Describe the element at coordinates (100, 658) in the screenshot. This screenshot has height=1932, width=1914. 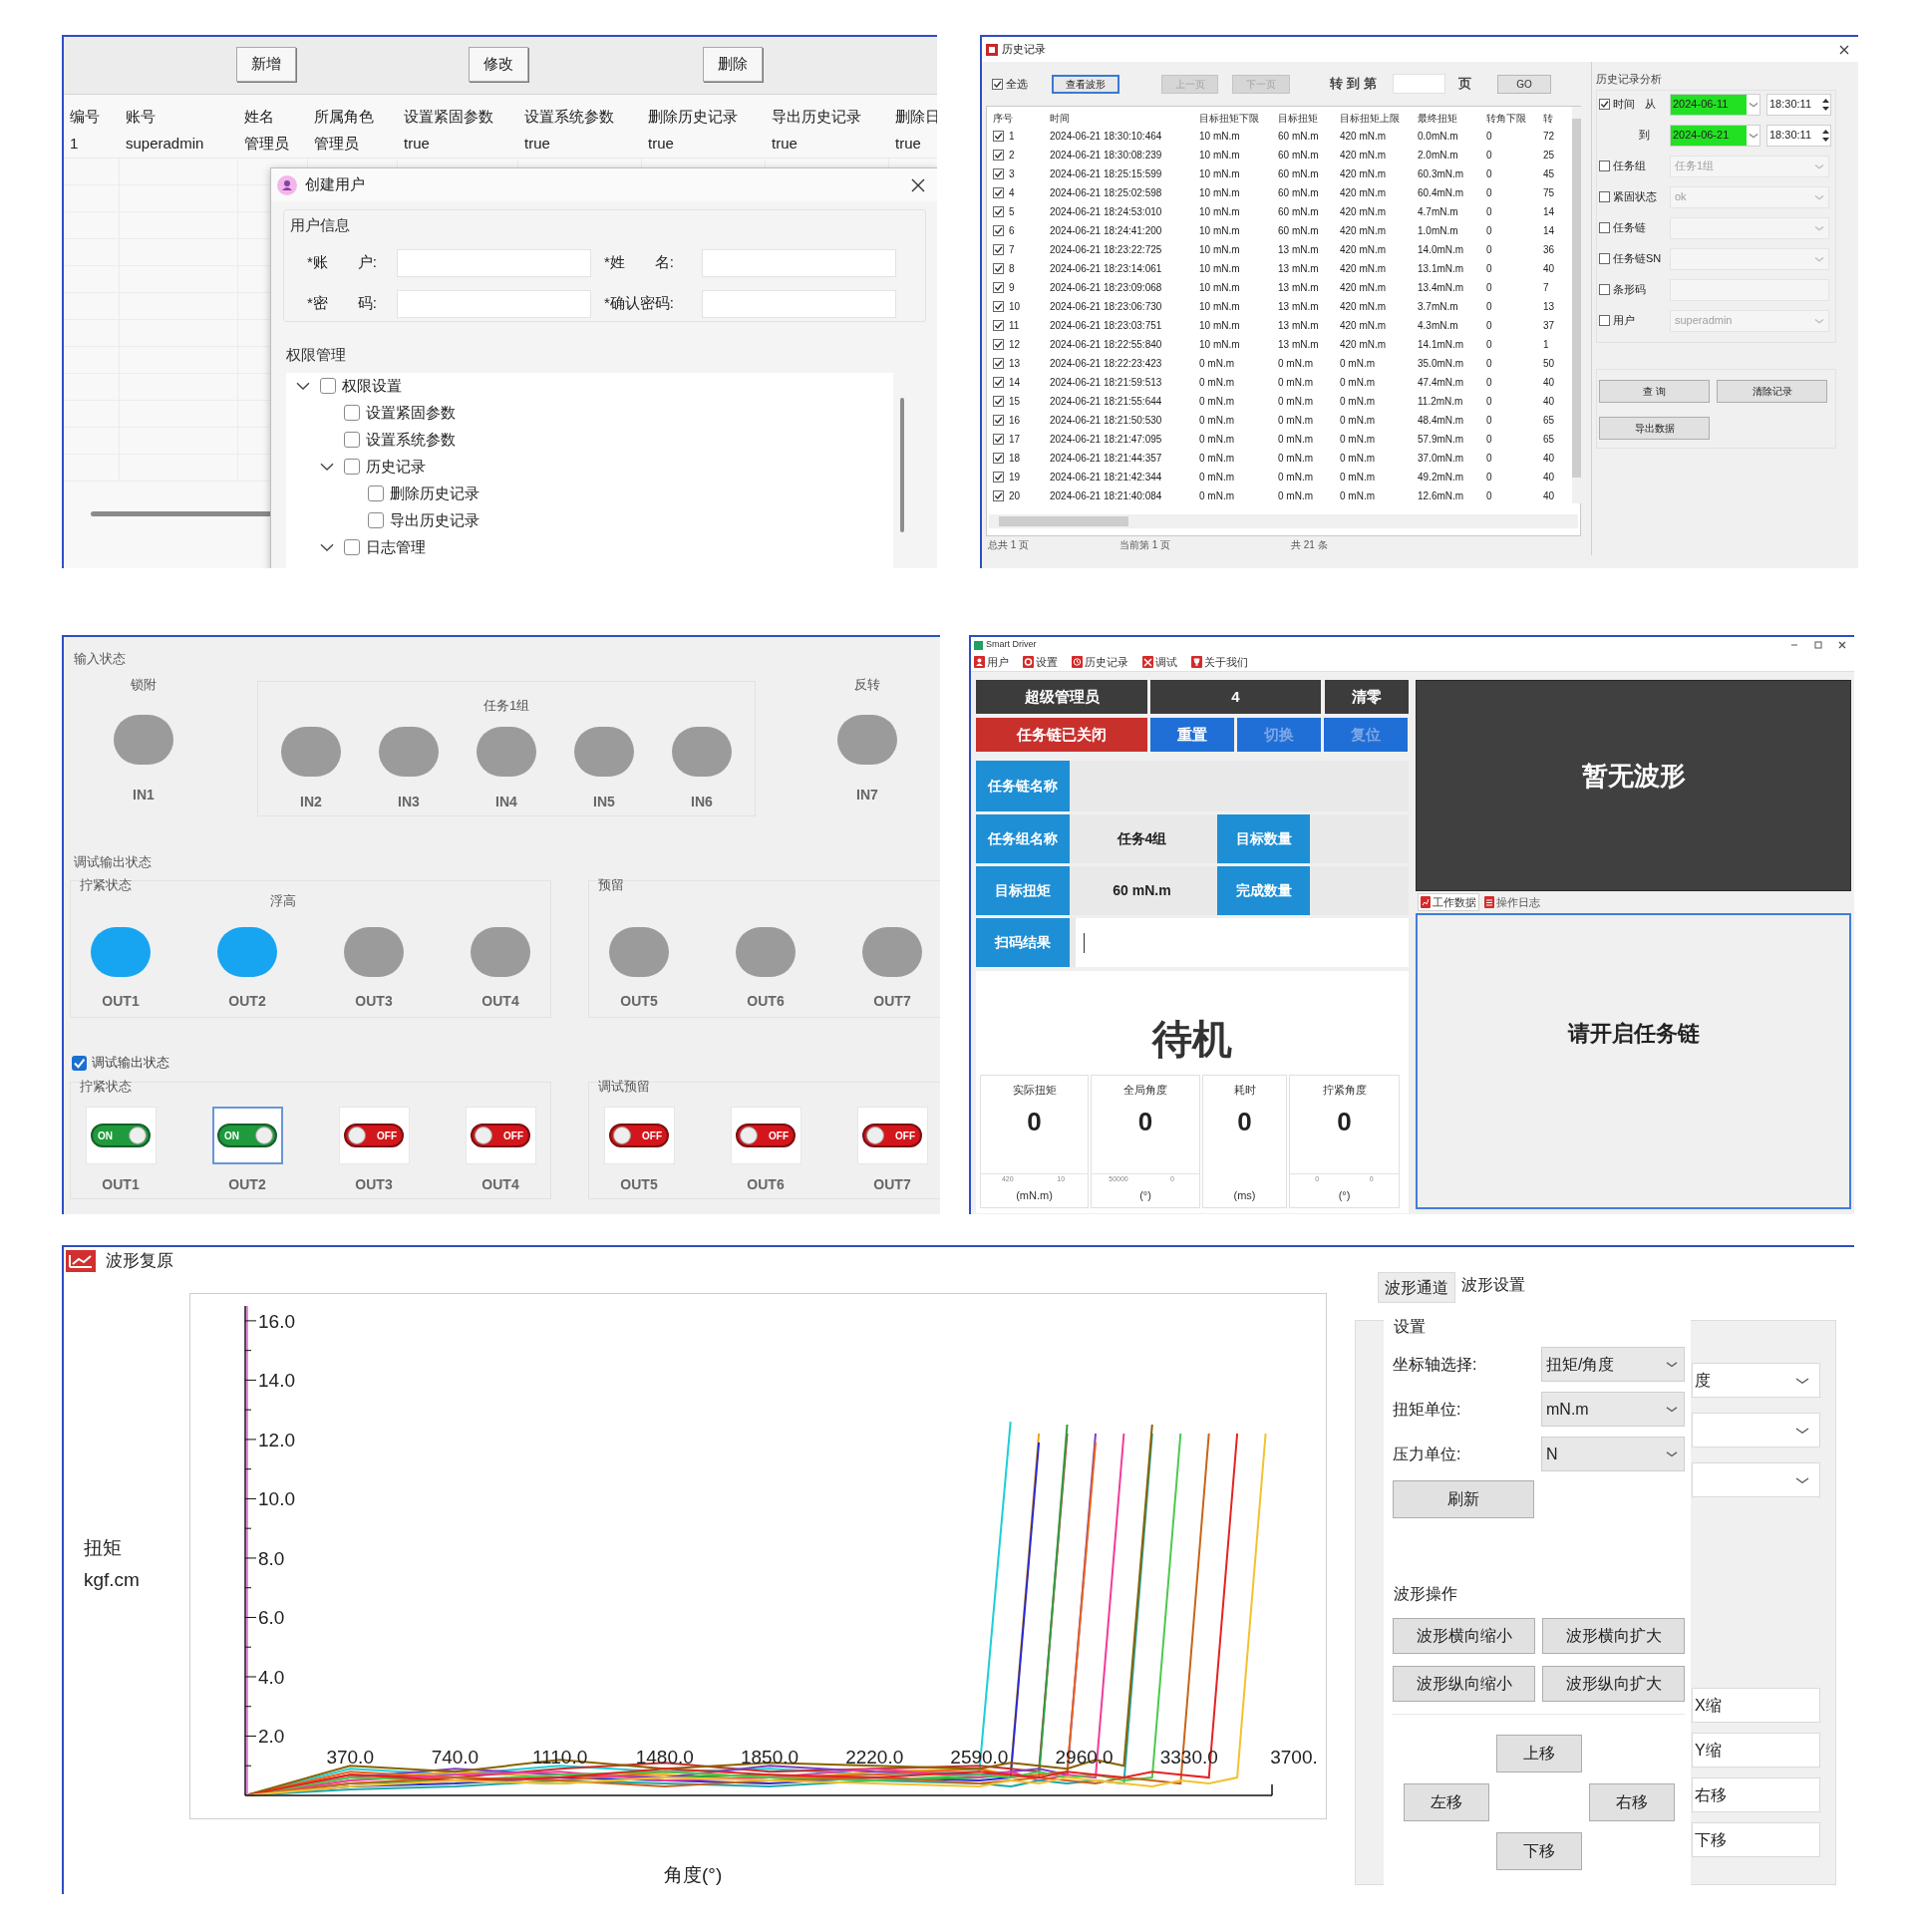
I see `section-title: 输入状态` at that location.